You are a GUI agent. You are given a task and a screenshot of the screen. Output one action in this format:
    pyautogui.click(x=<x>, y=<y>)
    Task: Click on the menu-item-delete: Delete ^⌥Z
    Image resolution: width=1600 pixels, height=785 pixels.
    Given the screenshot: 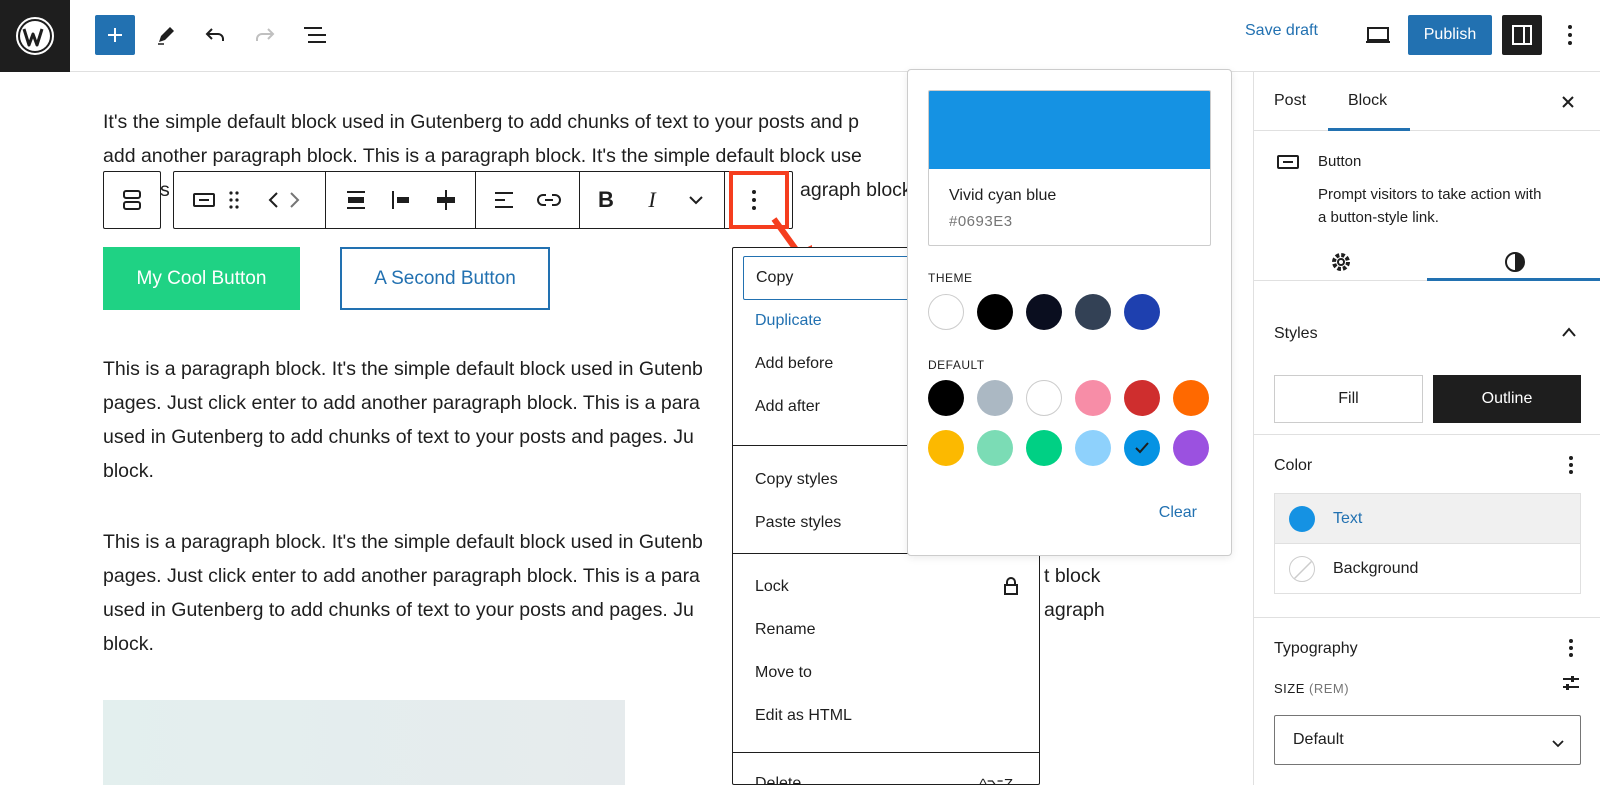 What is the action you would take?
    pyautogui.click(x=887, y=773)
    